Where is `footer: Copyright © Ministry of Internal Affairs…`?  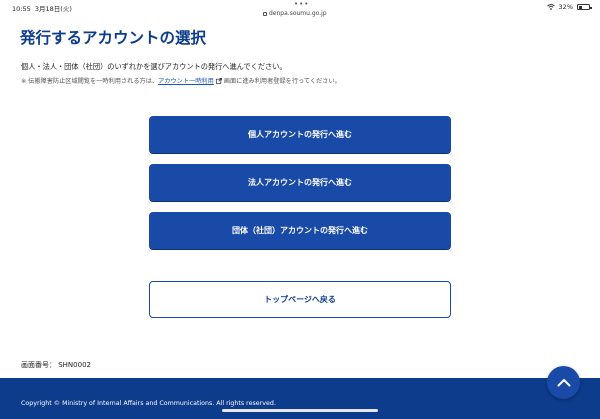
footer: Copyright © Ministry of Internal Affairs… is located at coordinates (300, 398).